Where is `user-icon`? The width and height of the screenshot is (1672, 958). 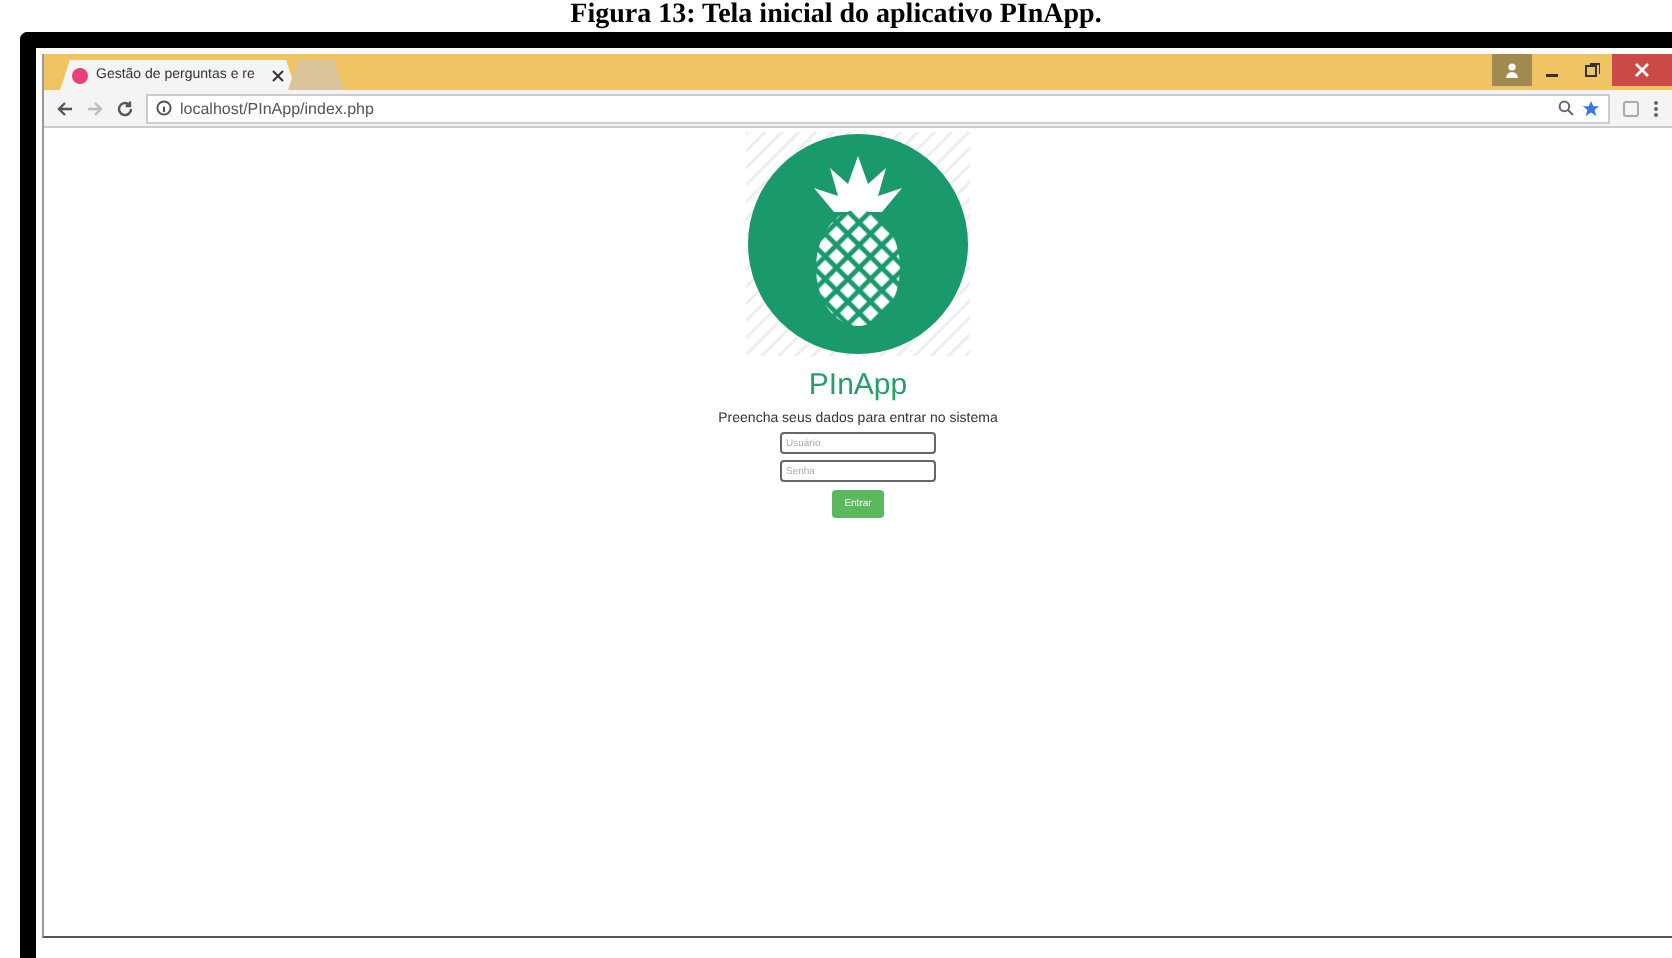
user-icon is located at coordinates (1512, 70).